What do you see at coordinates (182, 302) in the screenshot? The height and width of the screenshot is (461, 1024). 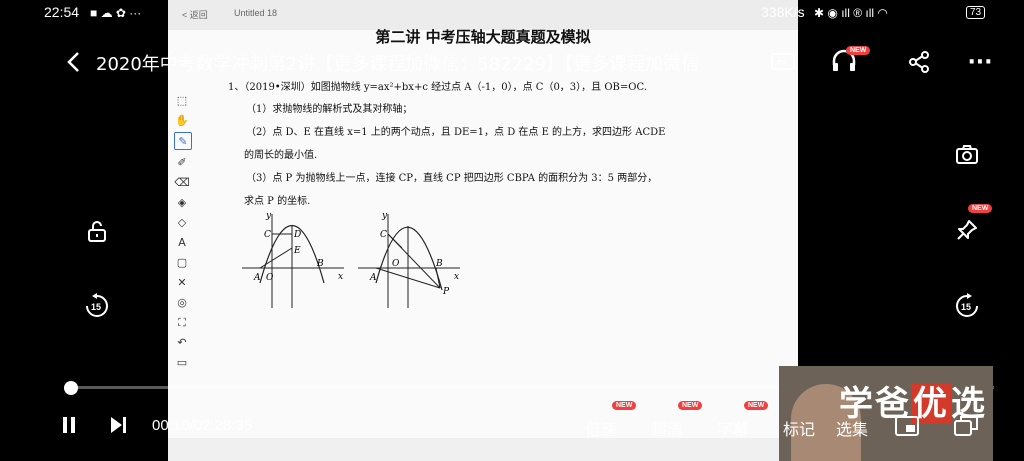 I see `circle-icon: ◎` at bounding box center [182, 302].